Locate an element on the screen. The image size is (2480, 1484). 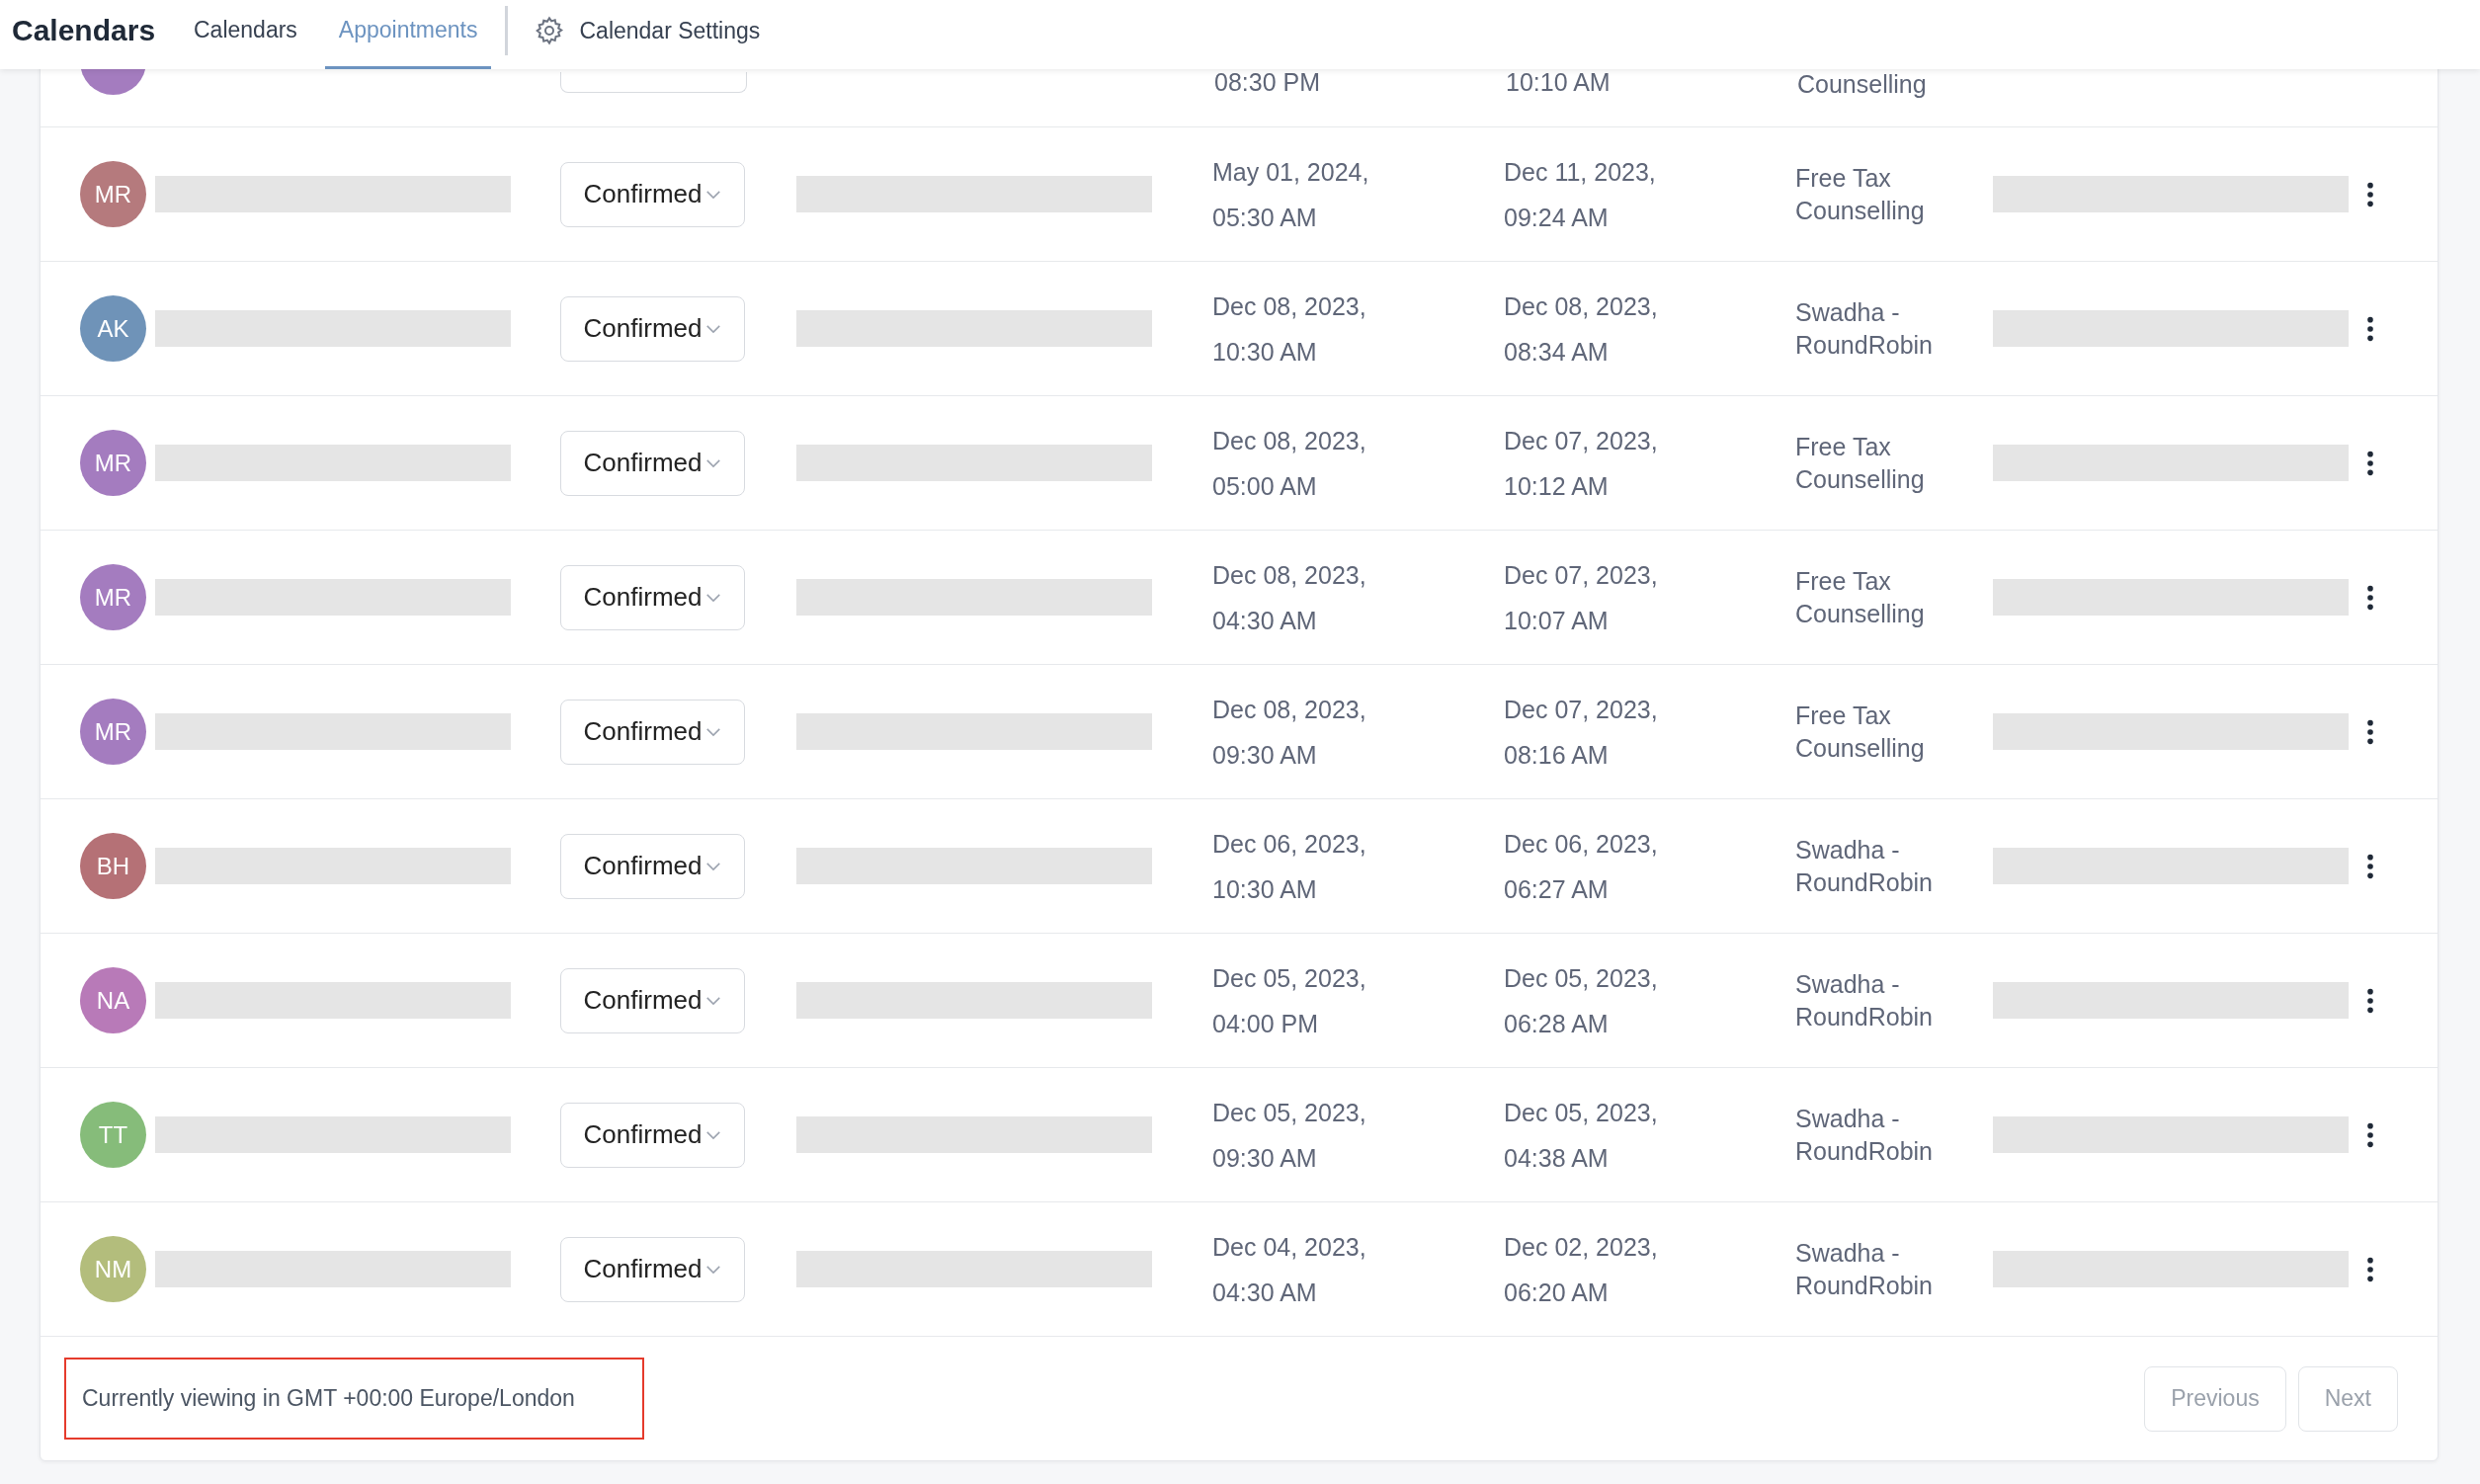
settings-icon is located at coordinates (550, 30).